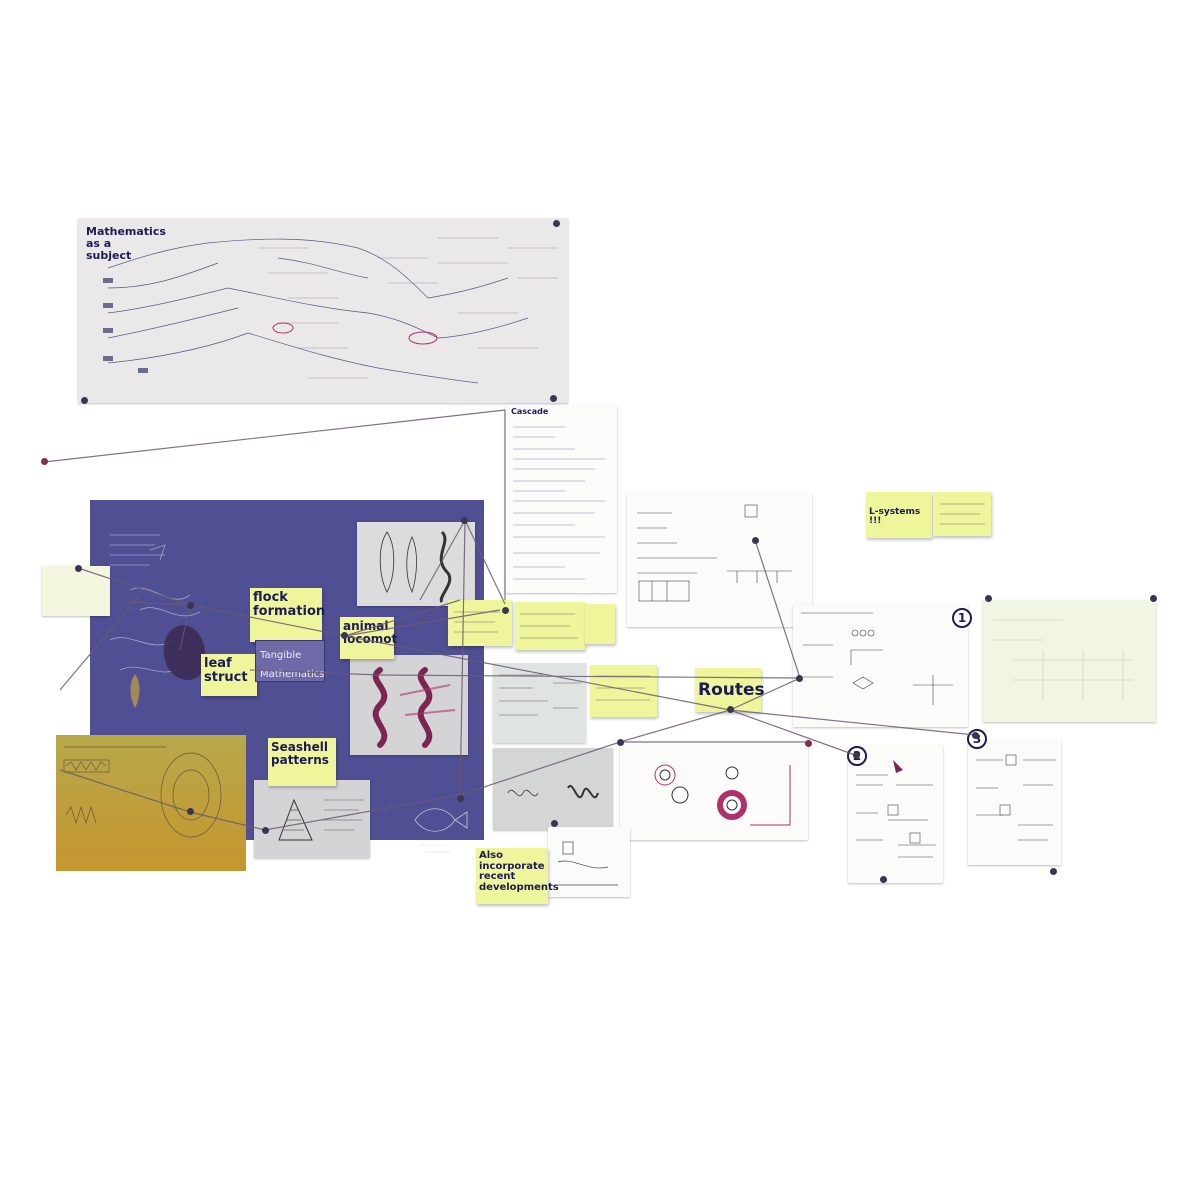 Image resolution: width=1190 pixels, height=1190 pixels. I want to click on sketch-card-seashell, so click(312, 819).